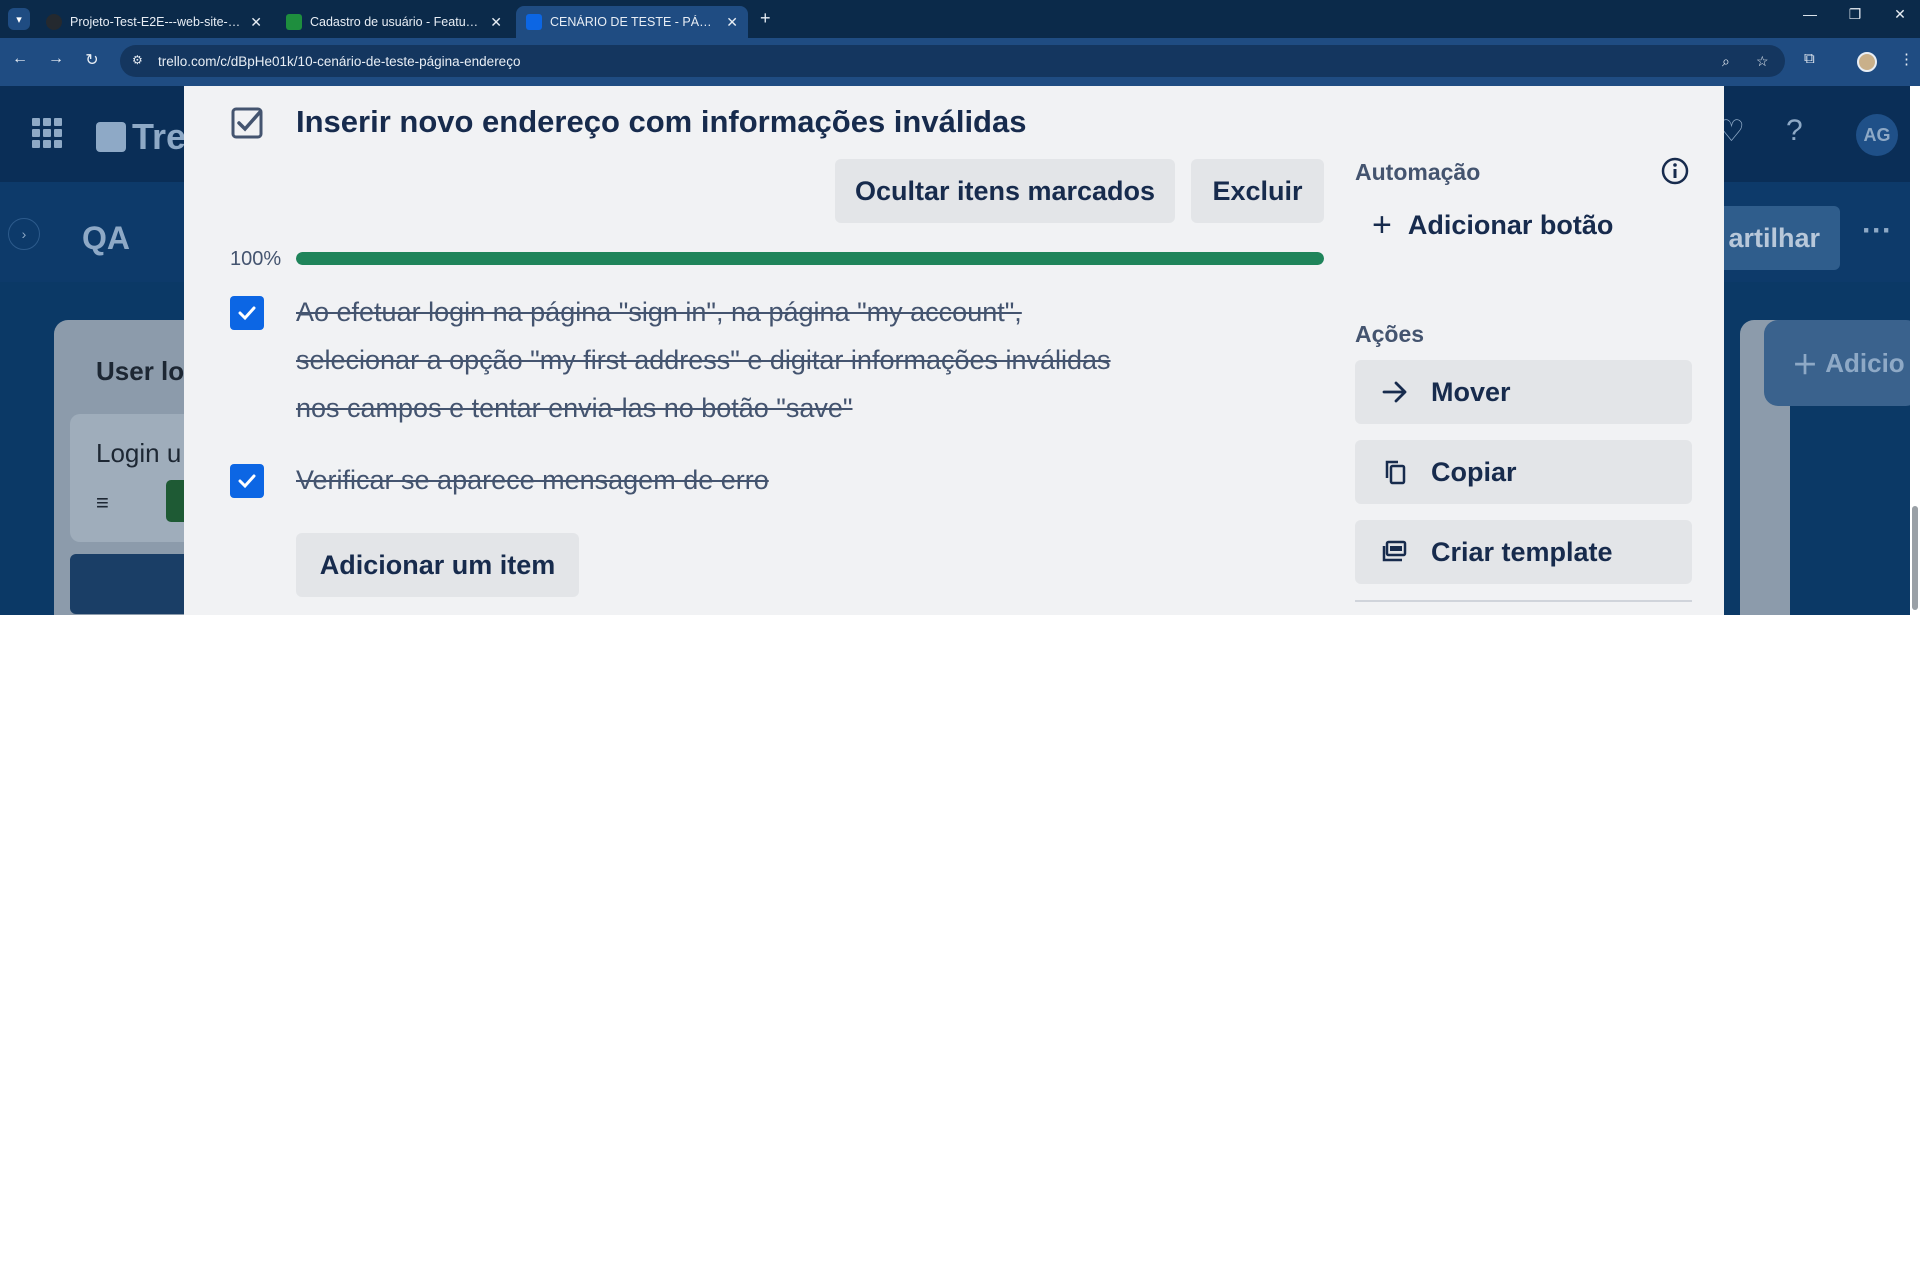  Describe the element at coordinates (1877, 135) in the screenshot. I see `member-avatar: AG` at that location.